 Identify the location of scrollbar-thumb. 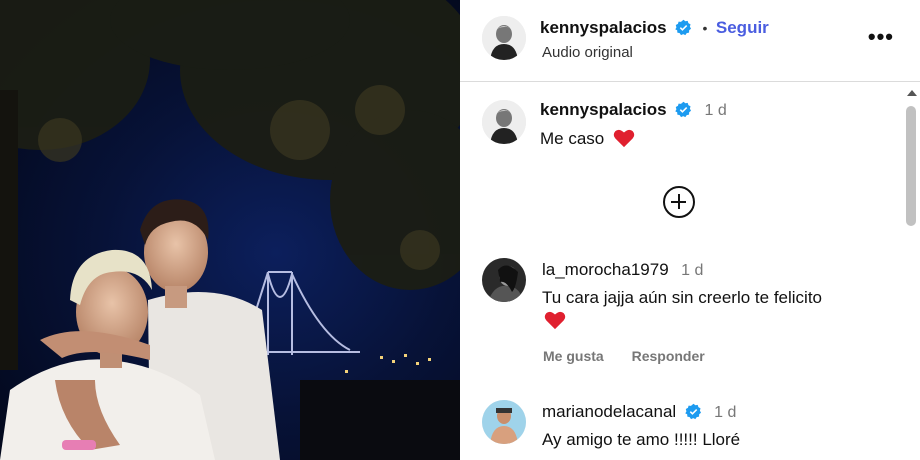
(911, 166).